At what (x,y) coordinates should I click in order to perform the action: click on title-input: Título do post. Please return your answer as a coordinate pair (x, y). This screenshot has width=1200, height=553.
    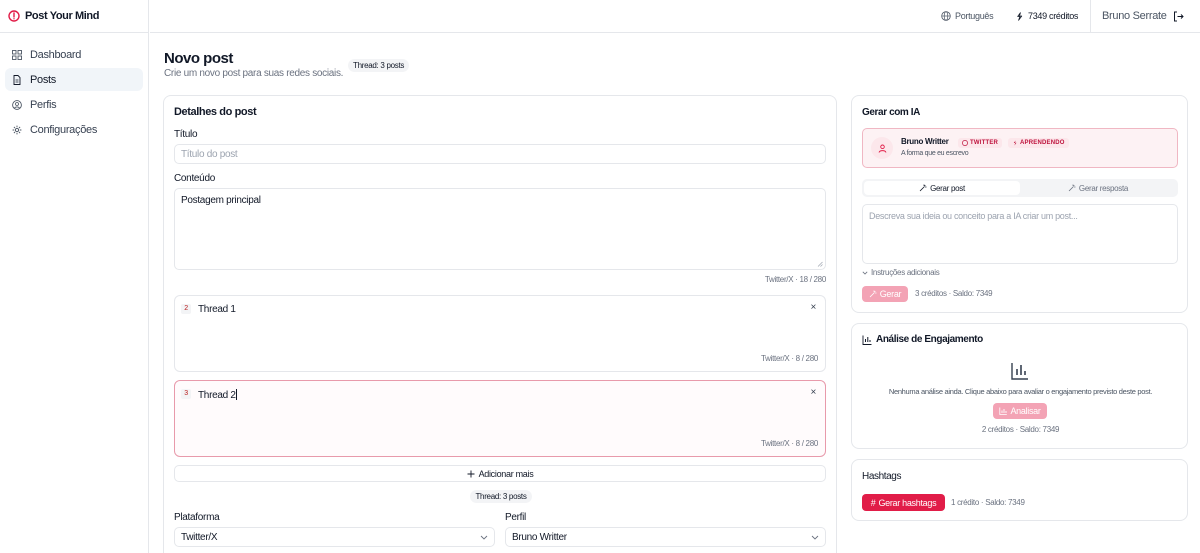
    Looking at the image, I should click on (500, 154).